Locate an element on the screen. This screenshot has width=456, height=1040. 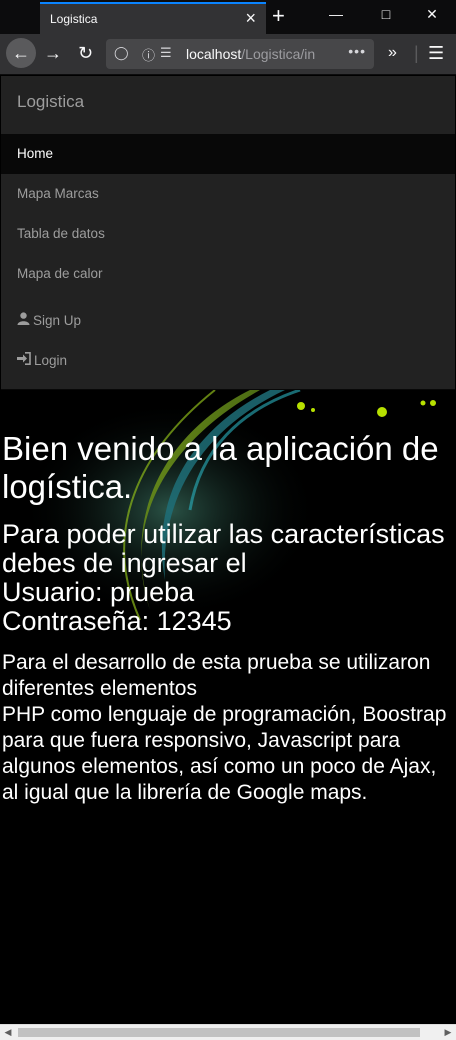
overflow-chevron-icon: » is located at coordinates (392, 53).